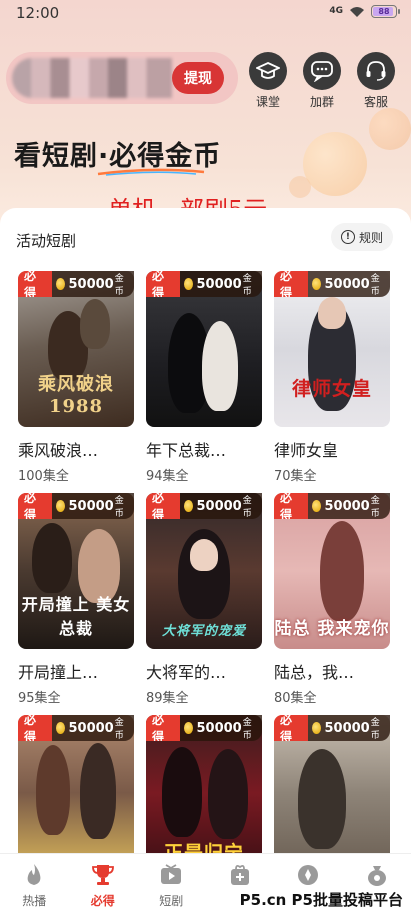 This screenshot has height=915, width=411. Describe the element at coordinates (331, 389) in the screenshot. I see `poster-caption: 律师女皇` at that location.